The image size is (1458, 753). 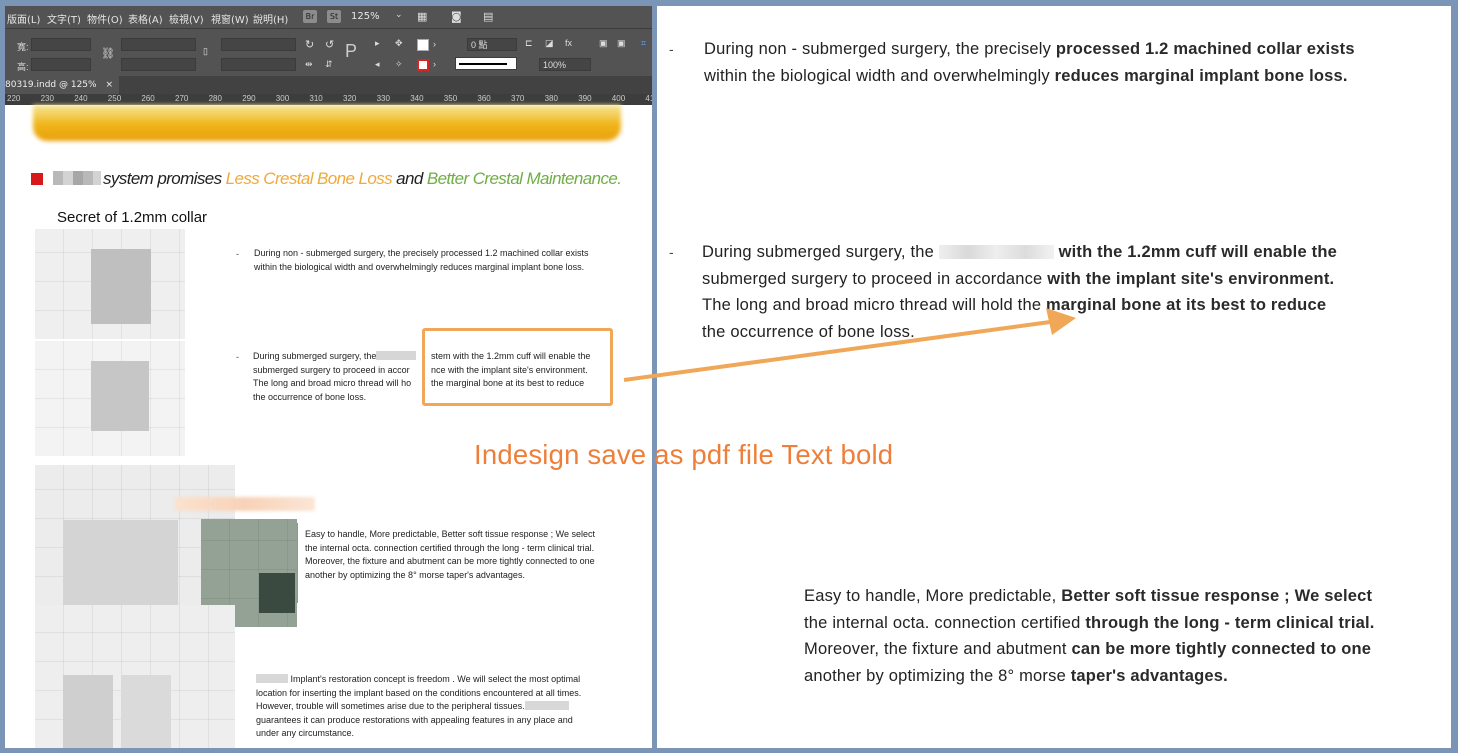 What do you see at coordinates (837, 351) in the screenshot?
I see `arrow-shaft` at bounding box center [837, 351].